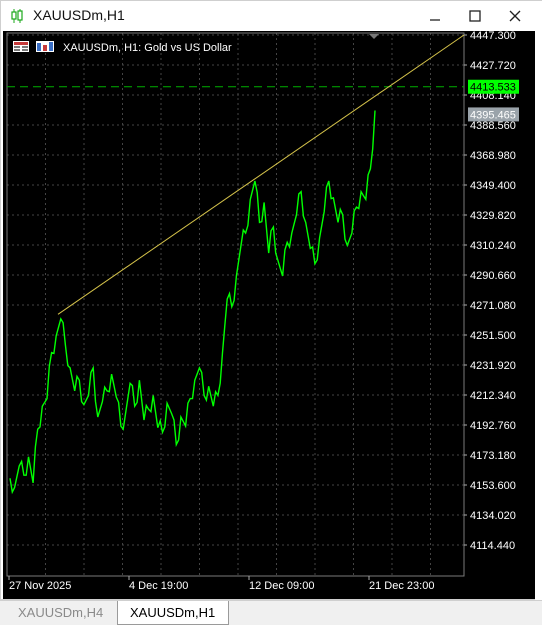 The image size is (542, 625). What do you see at coordinates (493, 336) in the screenshot?
I see `price-tick-label: 4251.500` at bounding box center [493, 336].